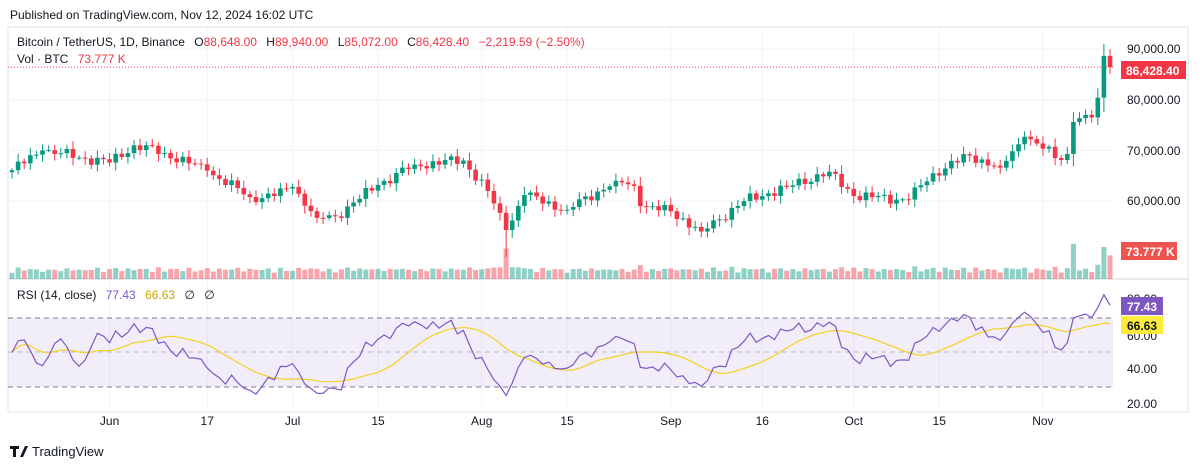  What do you see at coordinates (1142, 326) in the screenshot?
I see `rsi-ma-label: 66.63` at bounding box center [1142, 326].